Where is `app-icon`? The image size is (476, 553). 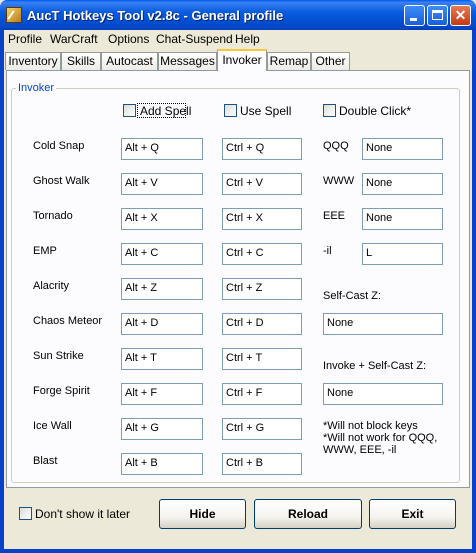
app-icon is located at coordinates (14, 15).